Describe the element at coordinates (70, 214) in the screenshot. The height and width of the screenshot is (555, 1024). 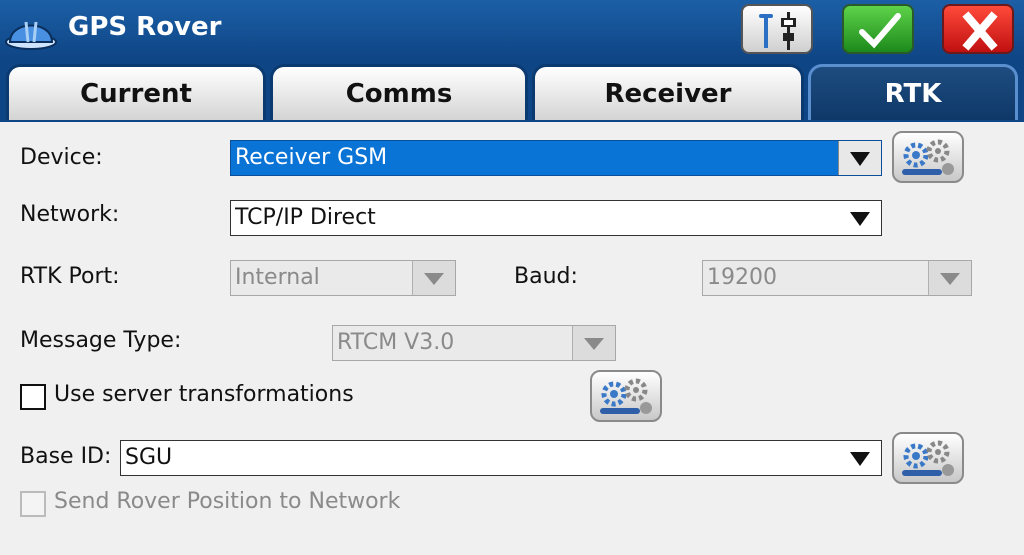
I see `network-label: Network:` at that location.